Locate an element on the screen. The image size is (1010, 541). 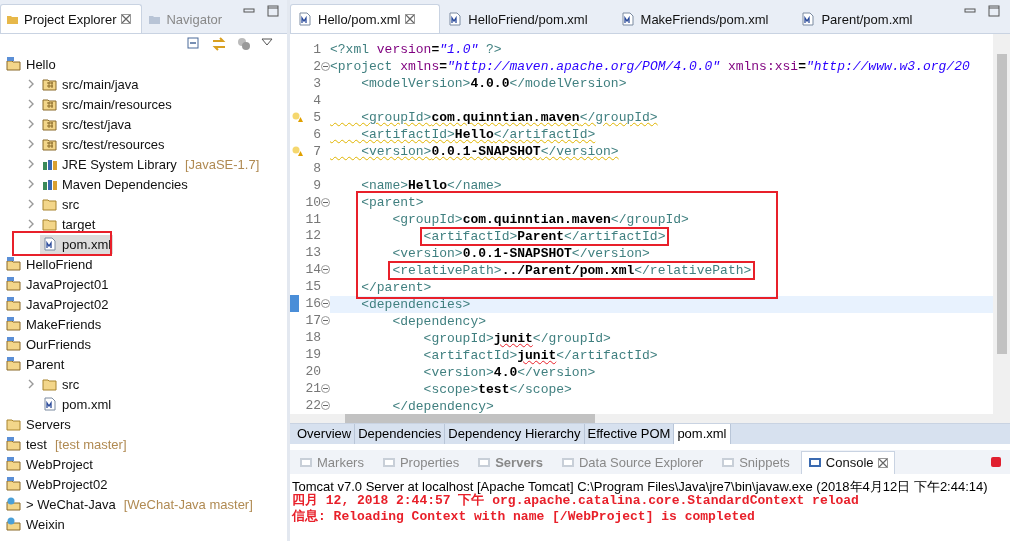
link-arrows-icon is located at coordinates (219, 44).